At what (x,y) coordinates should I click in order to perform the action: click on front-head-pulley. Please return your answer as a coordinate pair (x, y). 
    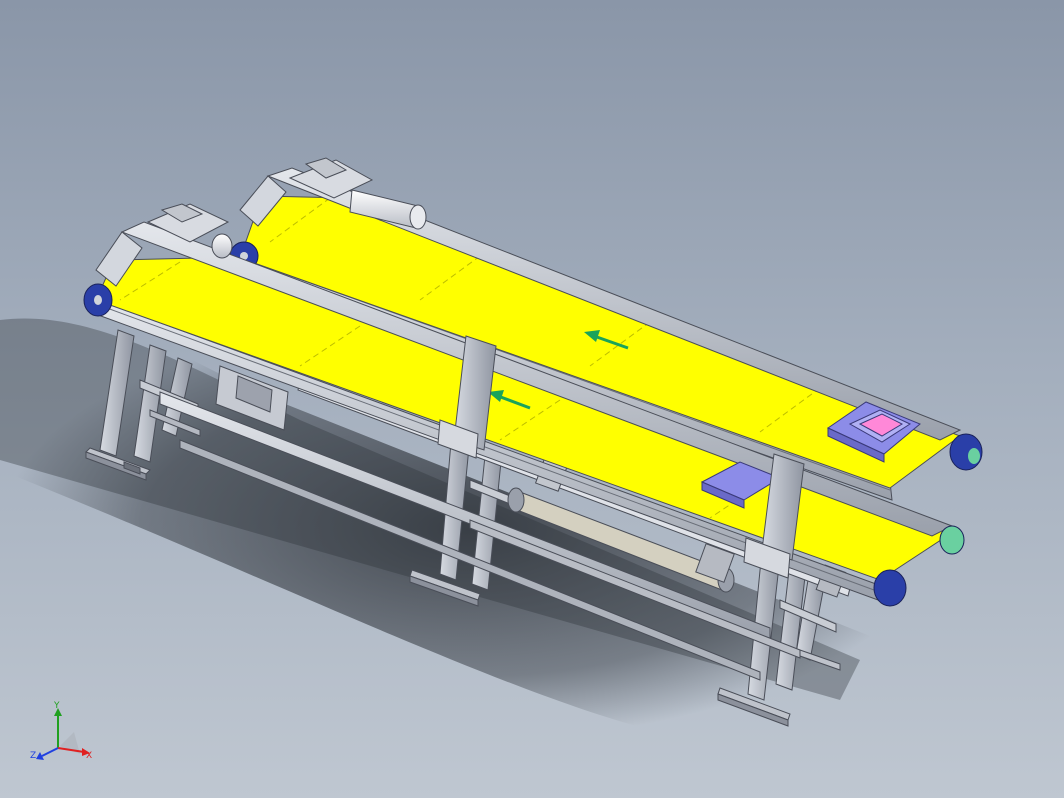
    Looking at the image, I should click on (890, 588).